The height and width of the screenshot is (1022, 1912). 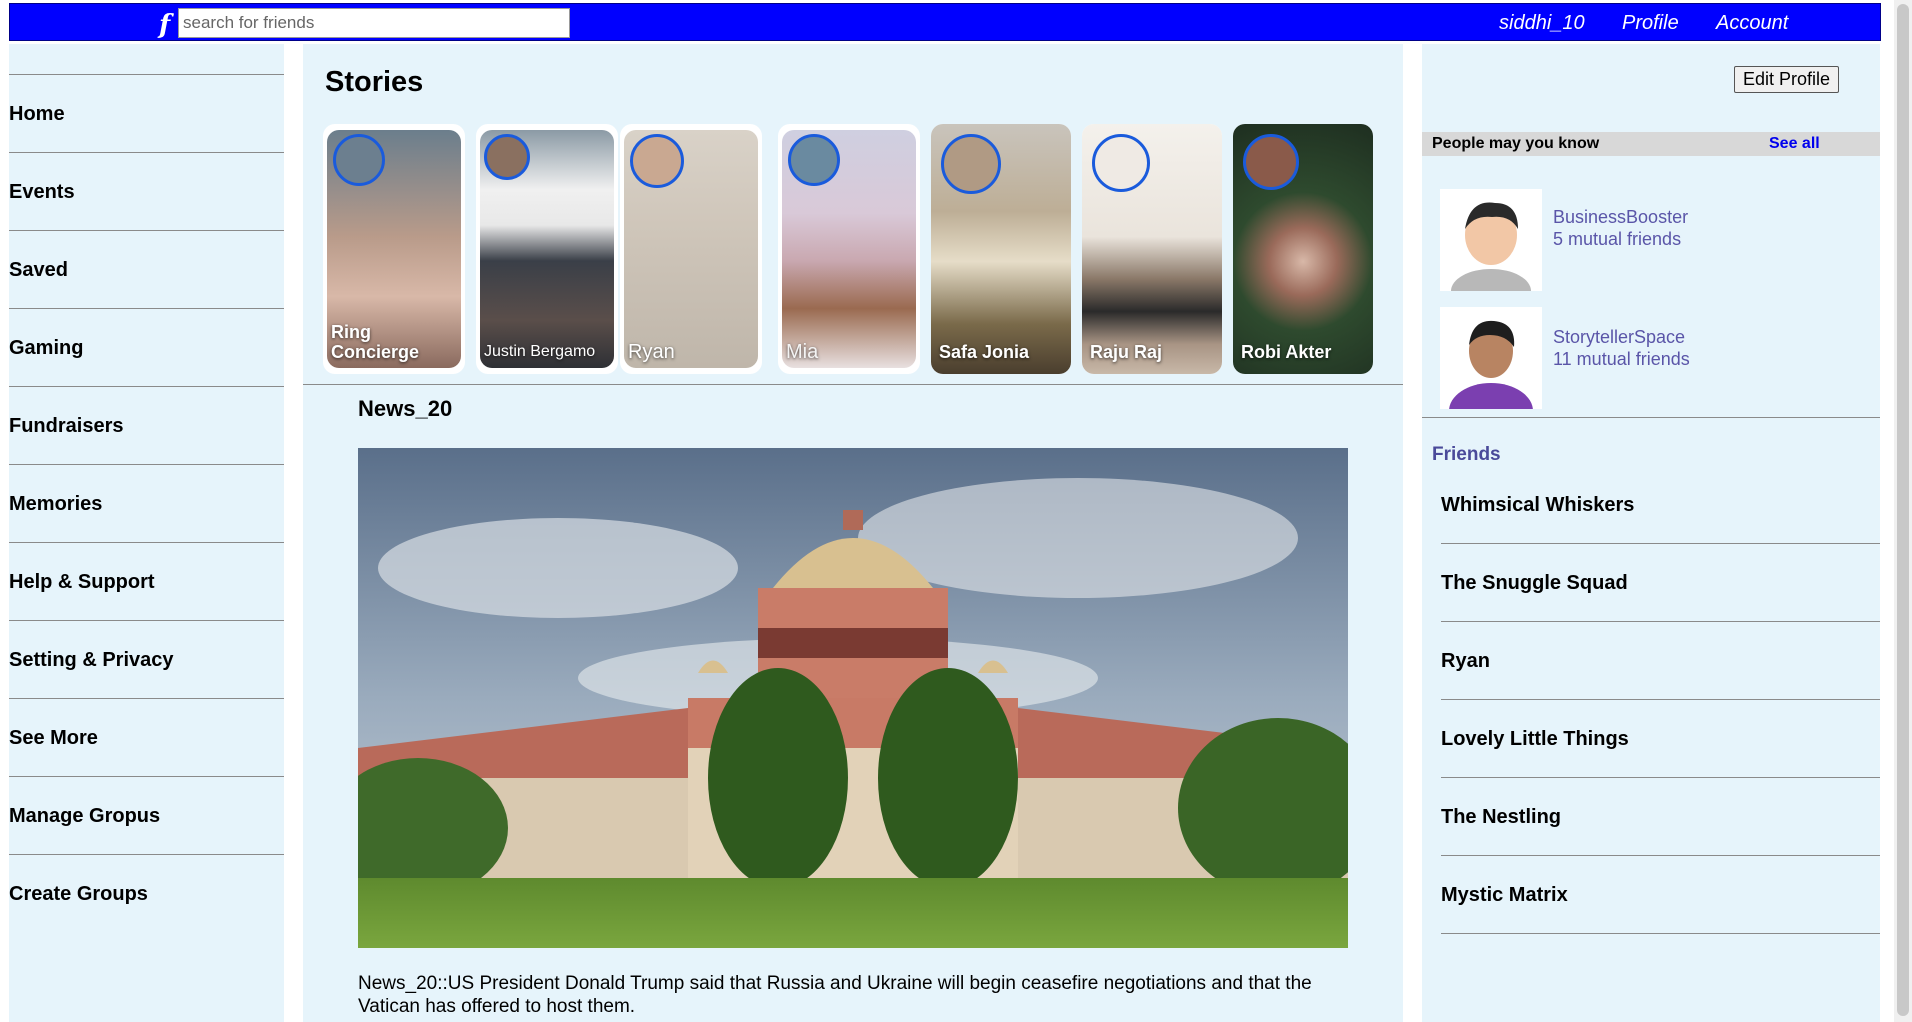 I want to click on people-you-may-know-title: People may you know, so click(x=1516, y=143).